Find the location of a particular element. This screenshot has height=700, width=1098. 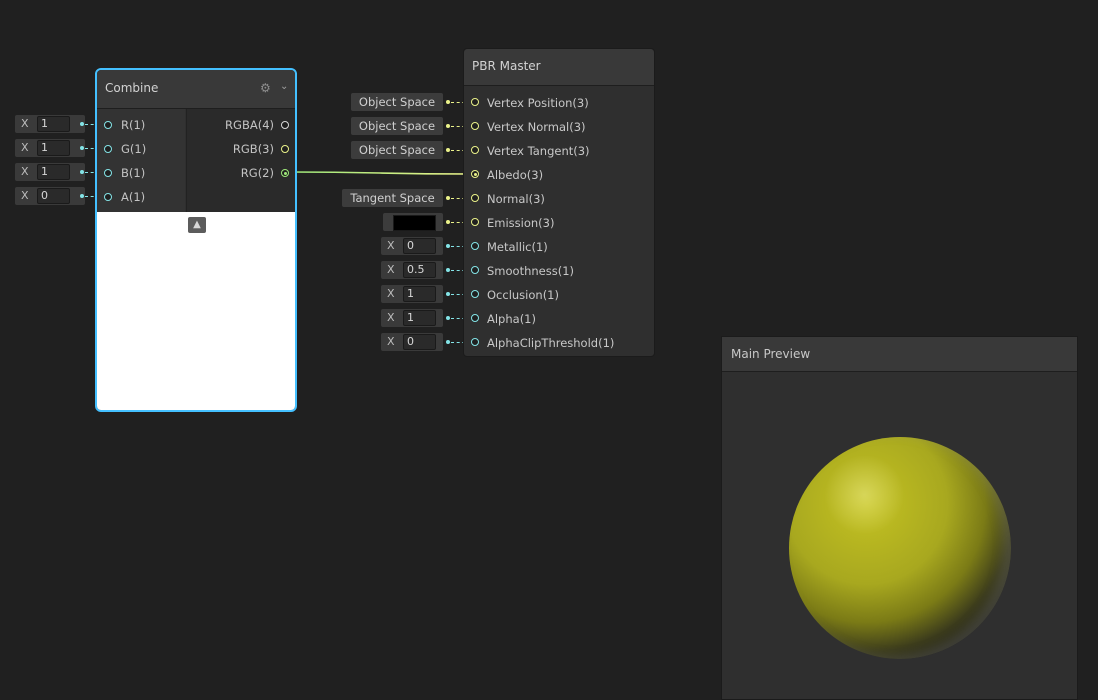

metallic-field: X 0 is located at coordinates (412, 246).